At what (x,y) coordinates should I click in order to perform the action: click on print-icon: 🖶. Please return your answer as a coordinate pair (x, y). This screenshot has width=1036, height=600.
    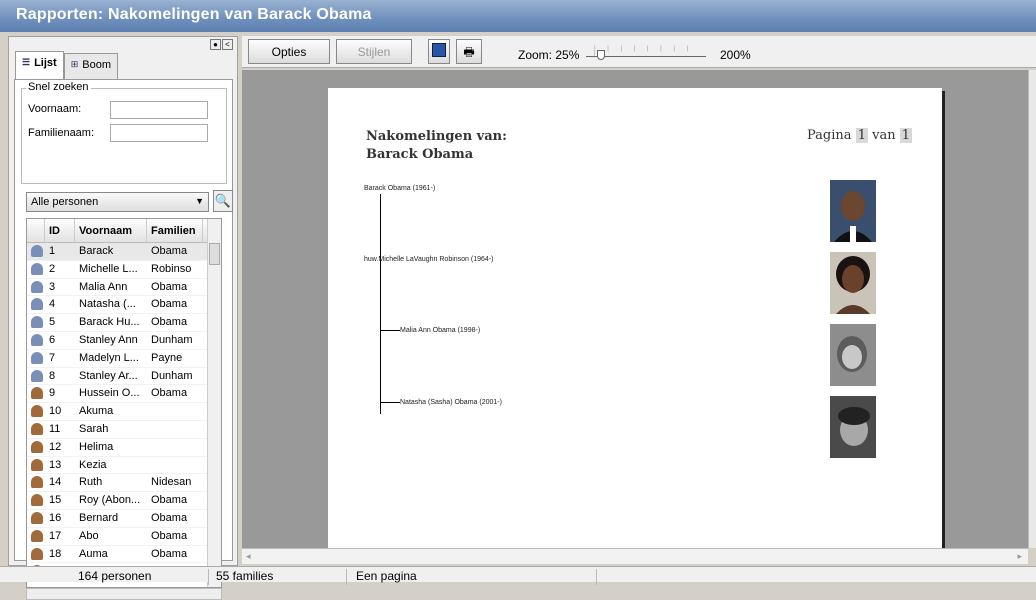
    Looking at the image, I should click on (469, 52).